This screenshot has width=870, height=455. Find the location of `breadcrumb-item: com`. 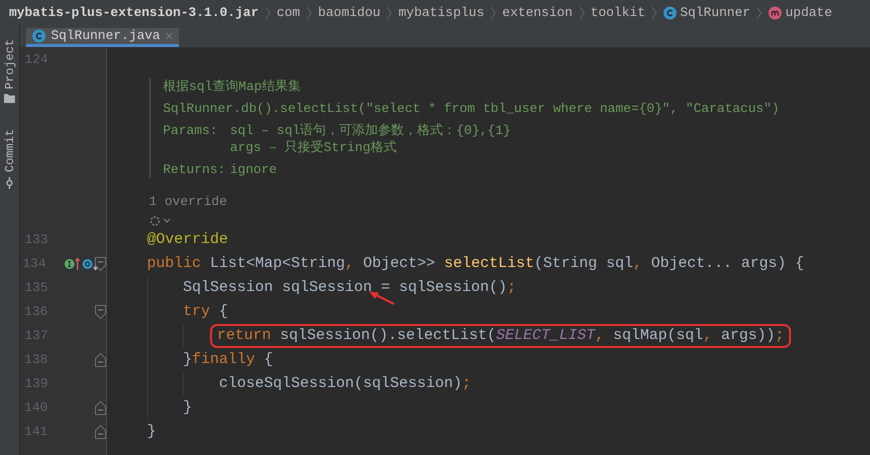

breadcrumb-item: com is located at coordinates (288, 12).